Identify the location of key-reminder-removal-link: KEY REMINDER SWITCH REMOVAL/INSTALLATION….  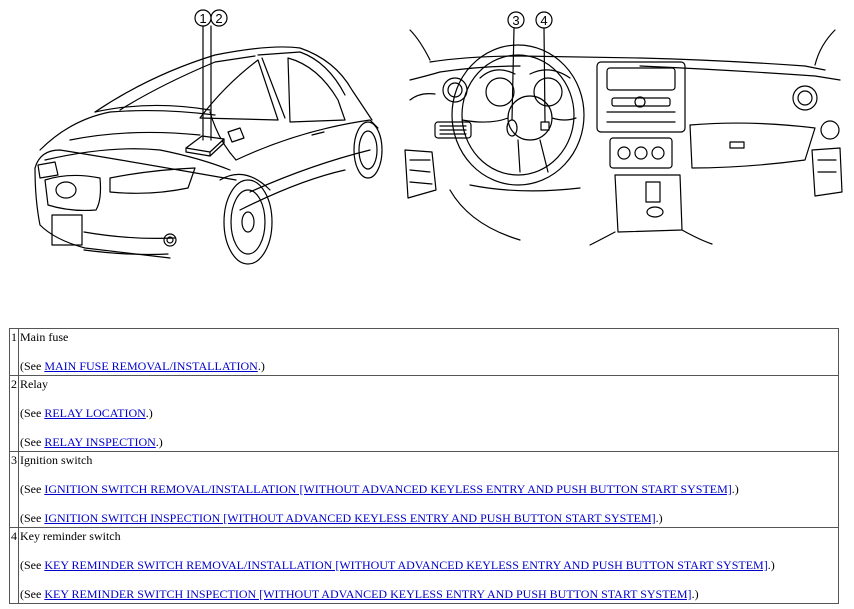
(405, 565).